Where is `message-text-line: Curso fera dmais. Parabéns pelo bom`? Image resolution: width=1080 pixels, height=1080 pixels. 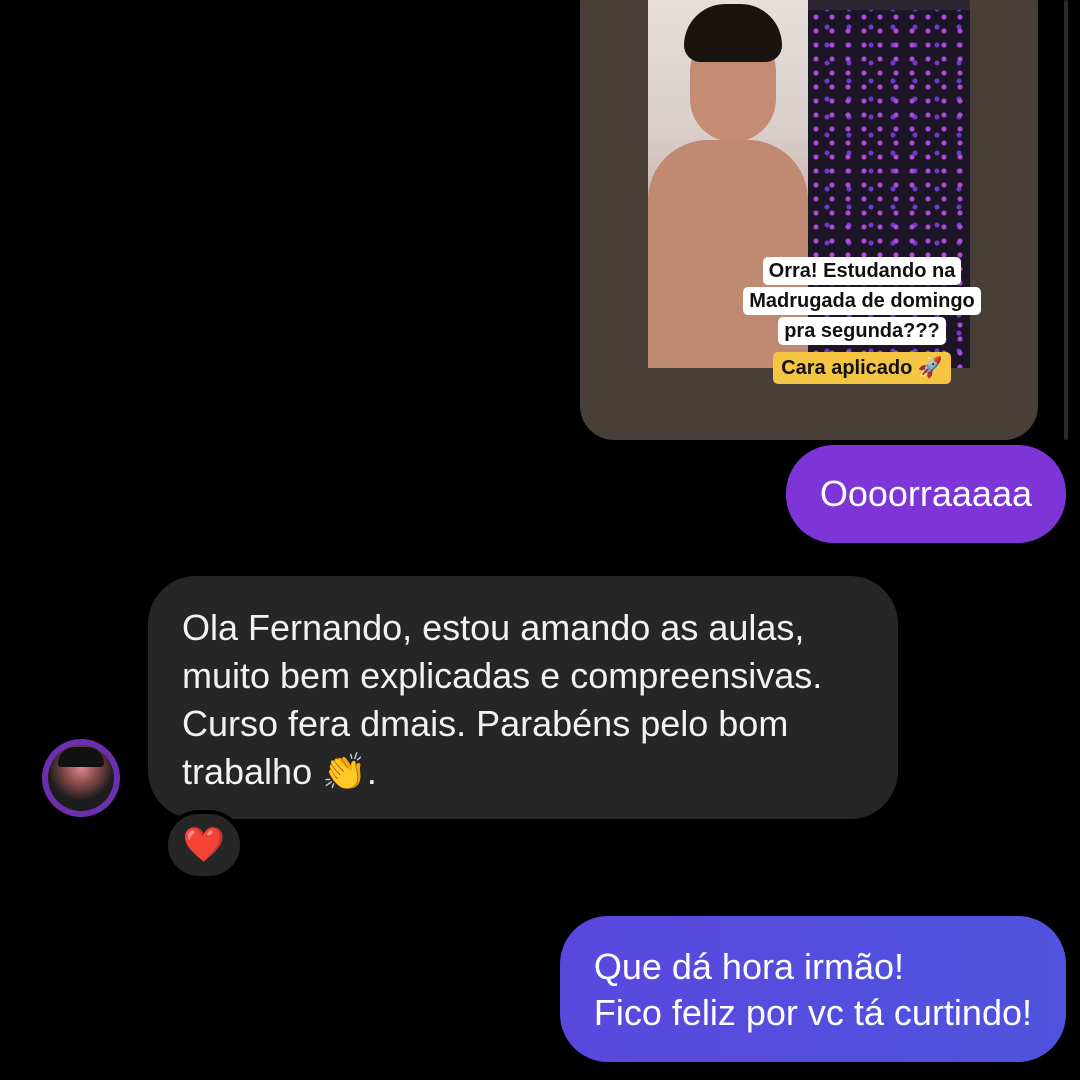
message-text-line: Curso fera dmais. Parabéns pelo bom is located at coordinates (485, 723).